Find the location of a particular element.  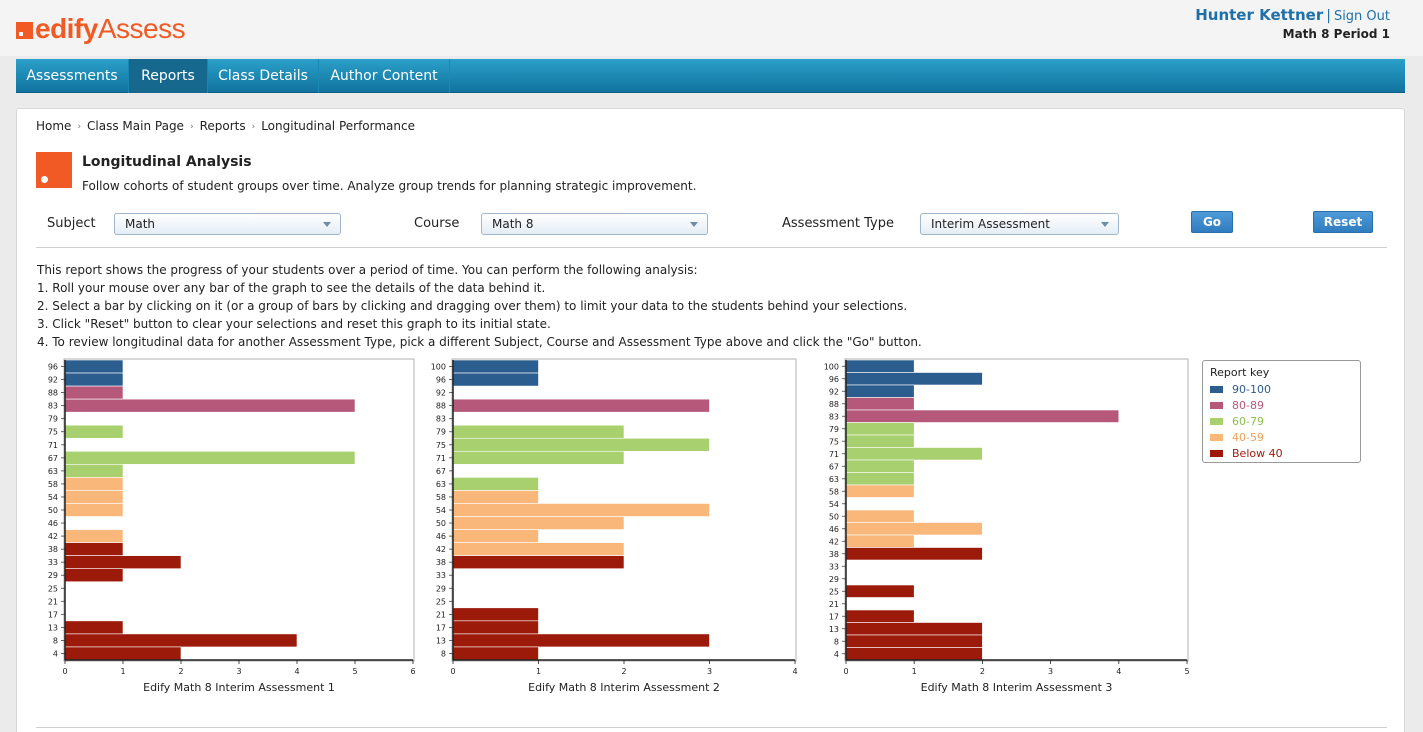

edify-assess-logo: edify Assess is located at coordinates (101, 29).